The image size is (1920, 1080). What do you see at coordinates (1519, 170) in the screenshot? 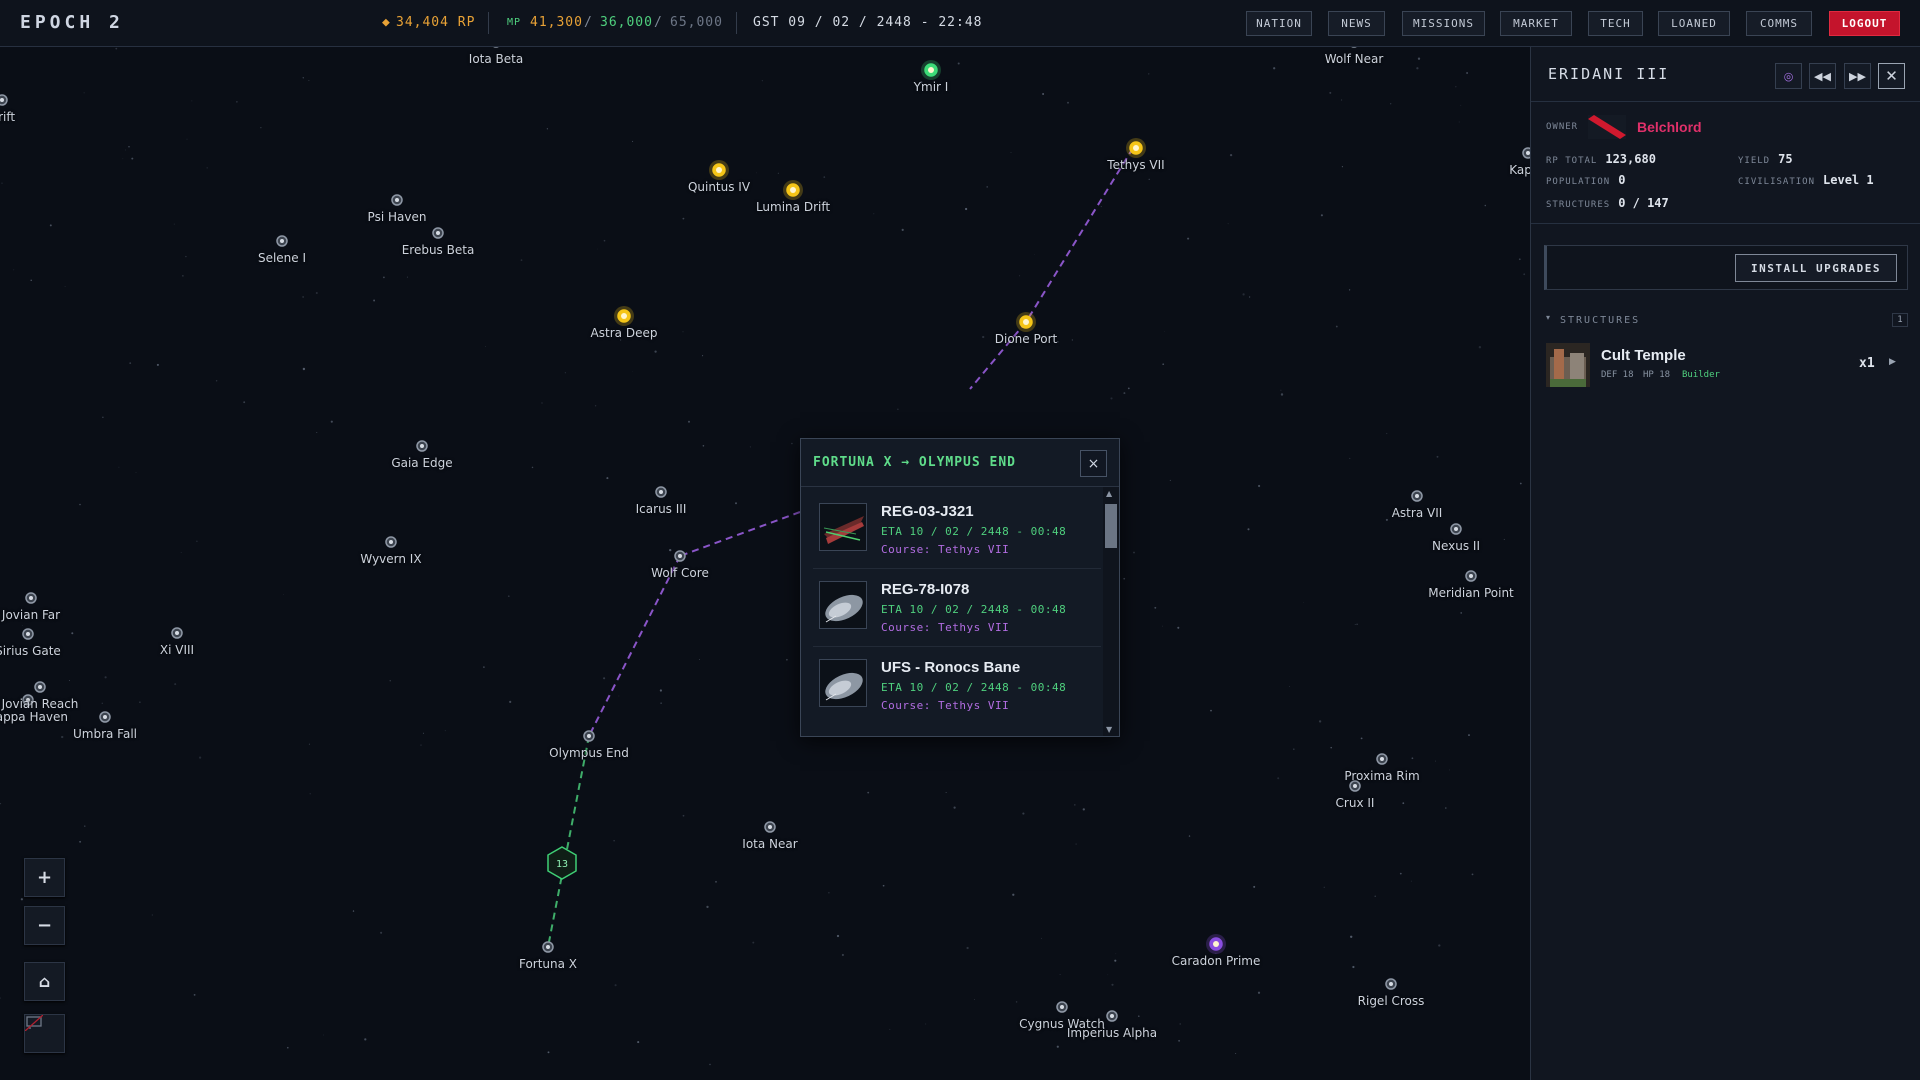
I see `system-label: Kappa` at bounding box center [1519, 170].